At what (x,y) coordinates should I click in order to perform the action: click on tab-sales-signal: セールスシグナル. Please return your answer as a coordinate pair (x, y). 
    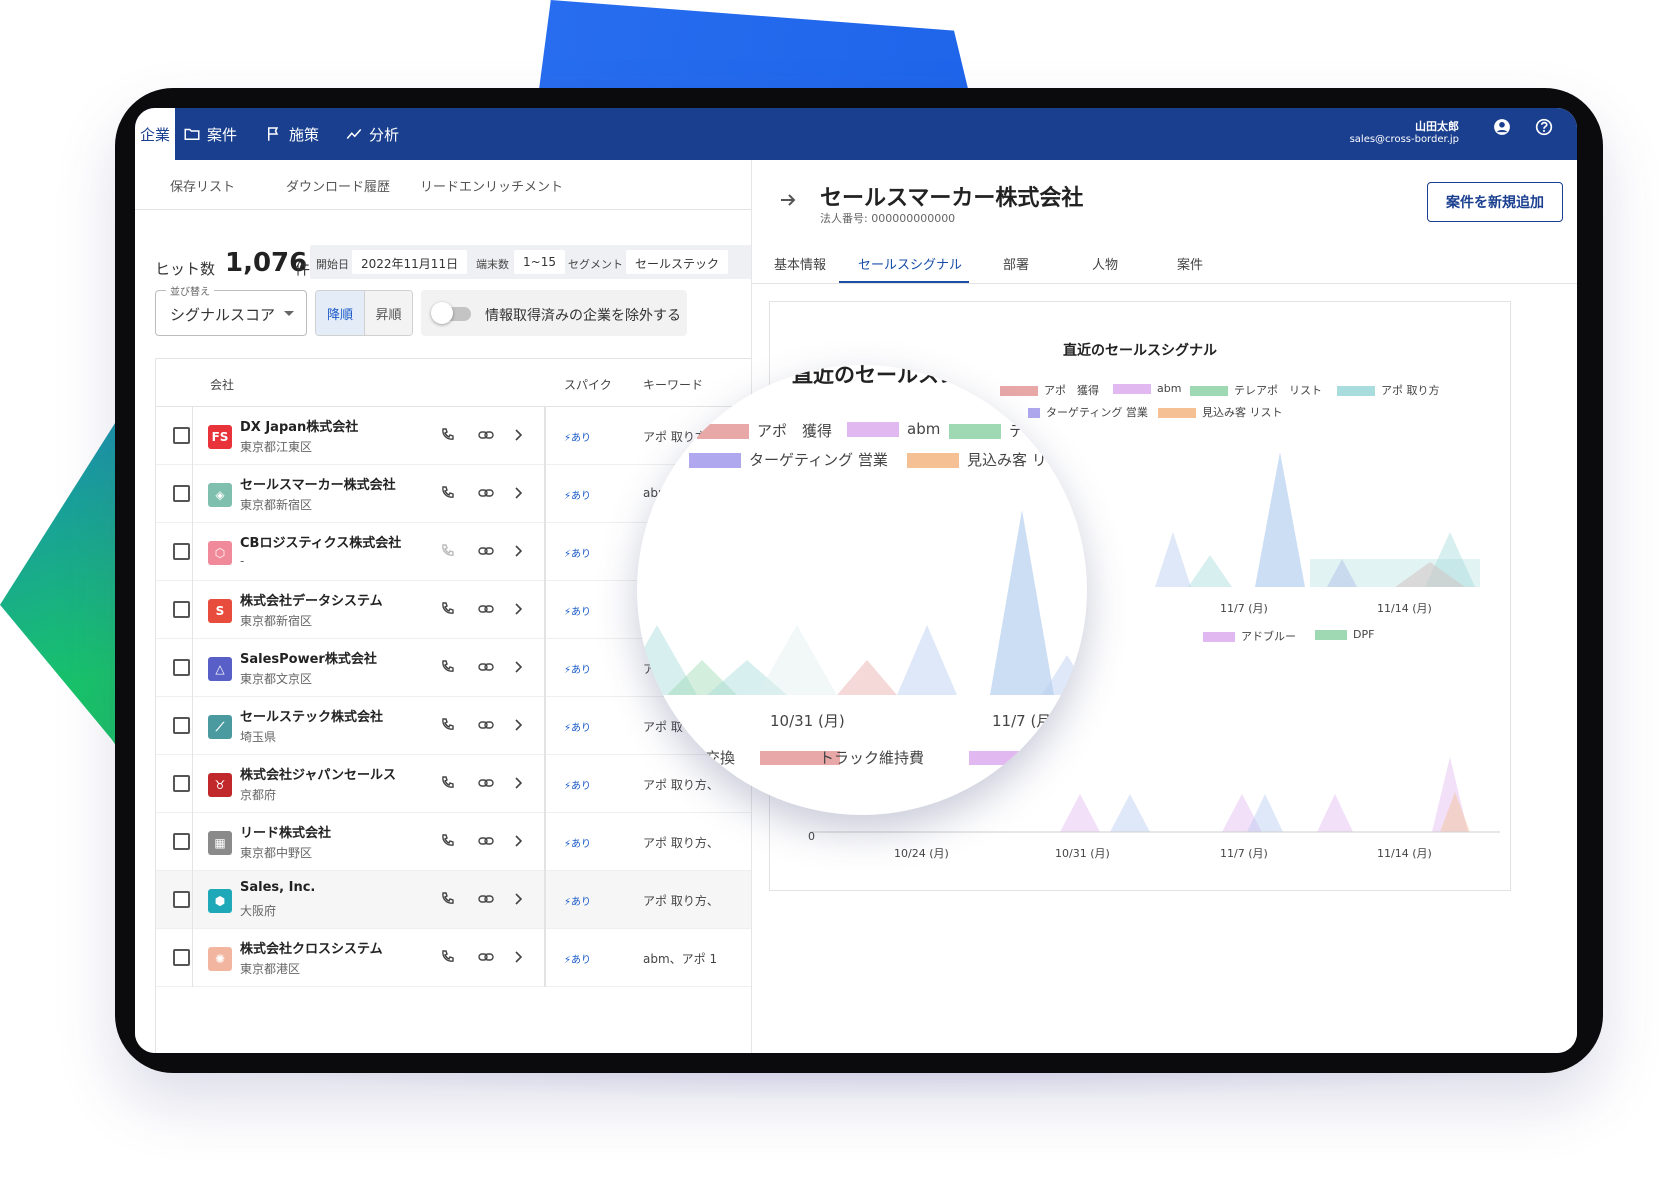
    Looking at the image, I should click on (910, 263).